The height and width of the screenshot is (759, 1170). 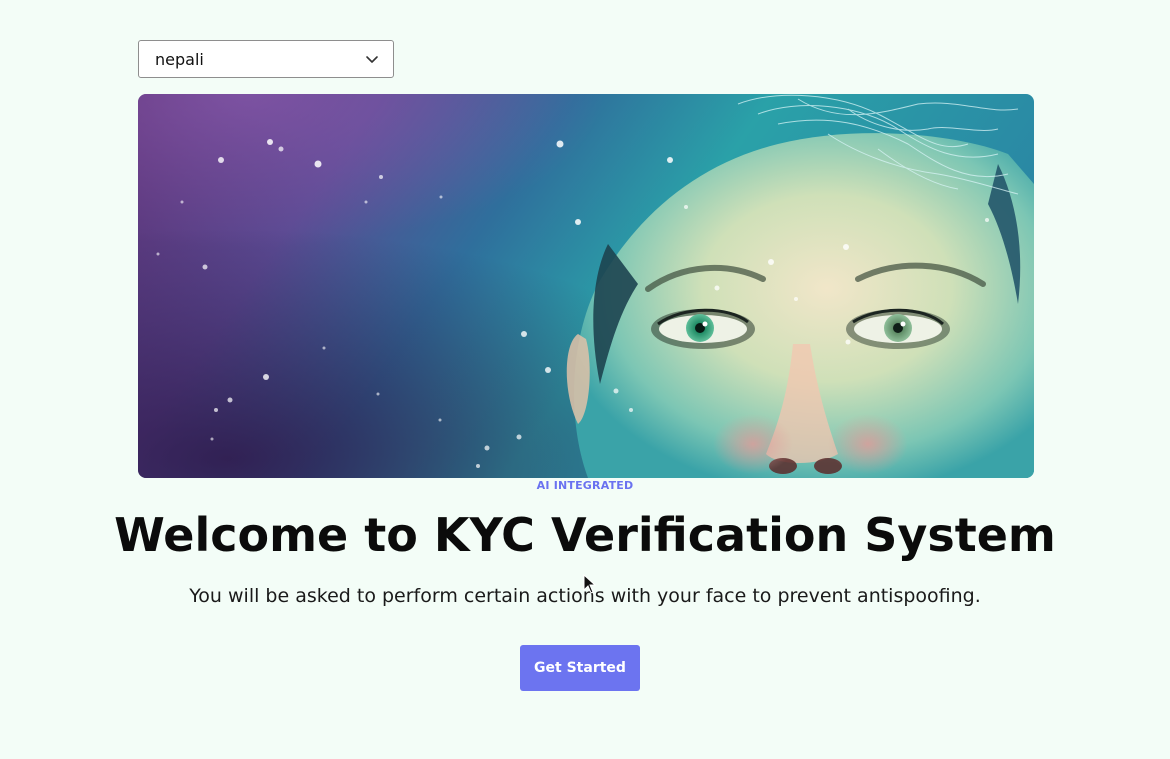 I want to click on mouse-cursor-icon, so click(x=590, y=584).